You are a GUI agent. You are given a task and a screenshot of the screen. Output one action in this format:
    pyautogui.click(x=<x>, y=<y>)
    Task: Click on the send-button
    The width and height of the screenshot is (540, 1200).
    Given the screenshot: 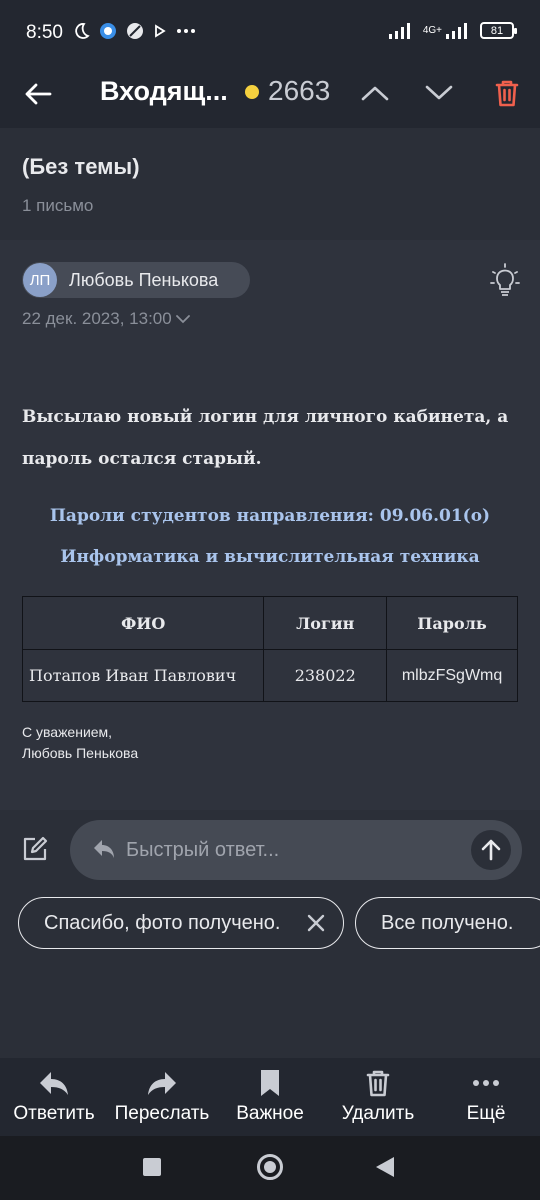 What is the action you would take?
    pyautogui.click(x=491, y=850)
    